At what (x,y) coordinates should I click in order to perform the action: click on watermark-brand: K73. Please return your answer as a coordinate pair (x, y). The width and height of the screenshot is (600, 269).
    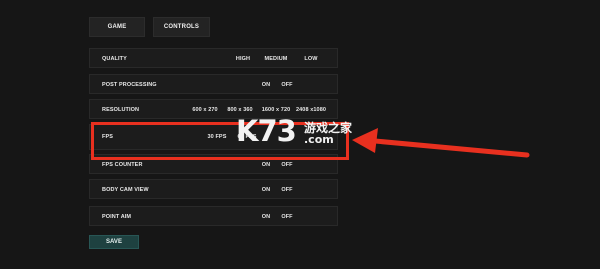
    Looking at the image, I should click on (266, 131).